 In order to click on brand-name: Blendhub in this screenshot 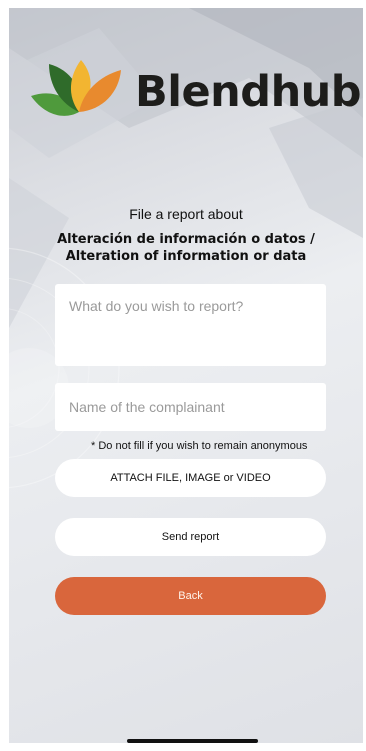, I will do `click(248, 92)`.